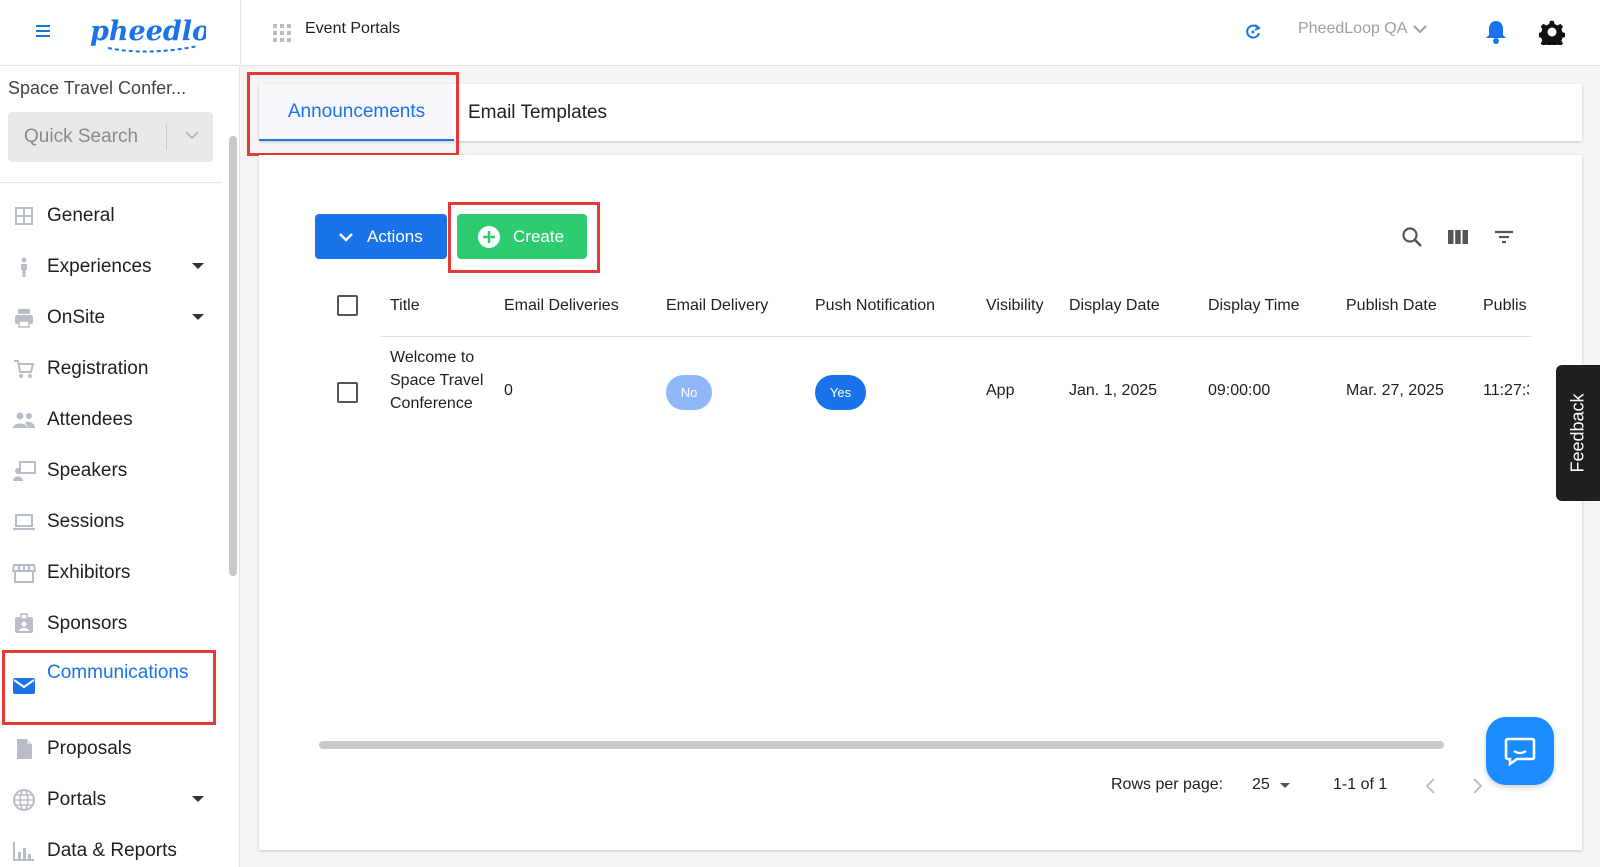  I want to click on rows-per-page-label: Rows per page:, so click(1167, 784).